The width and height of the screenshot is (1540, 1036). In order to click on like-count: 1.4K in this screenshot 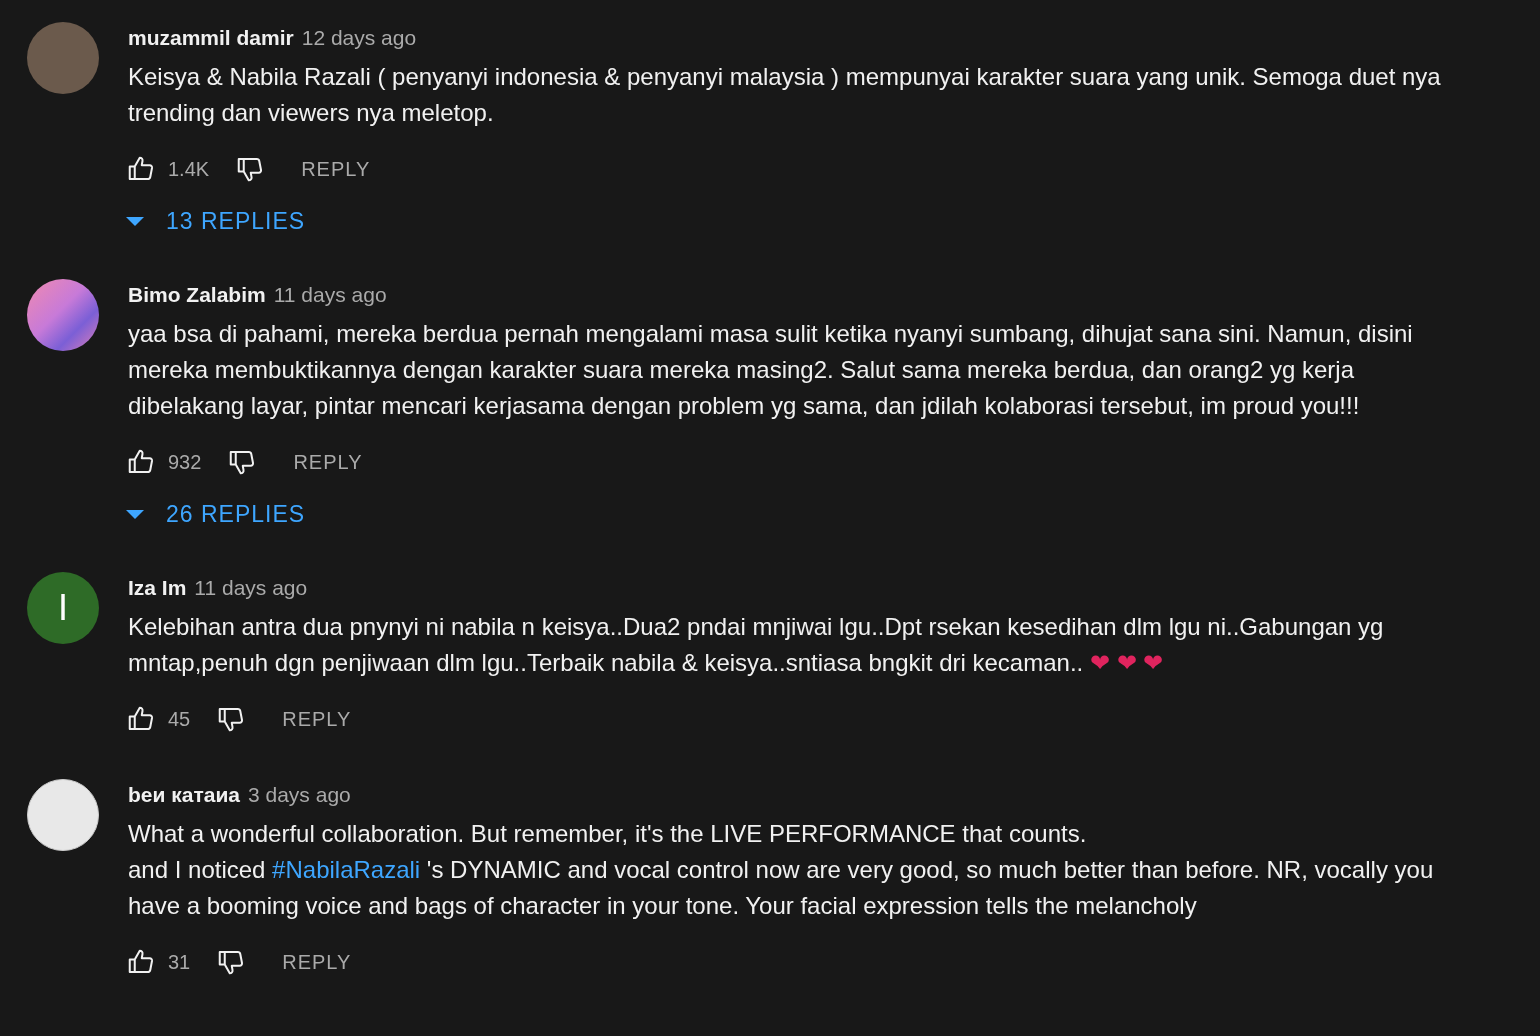, I will do `click(189, 169)`.